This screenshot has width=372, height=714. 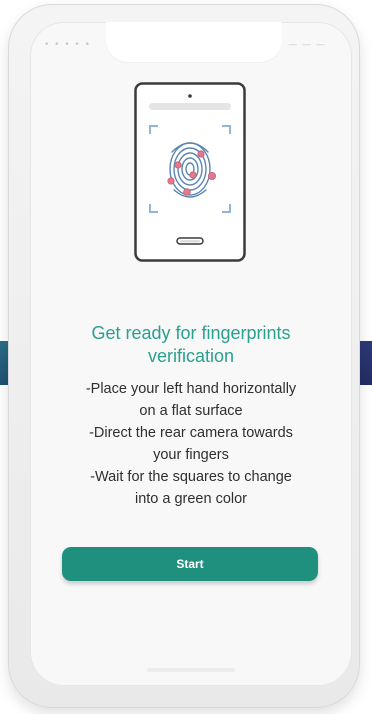 I want to click on title-text: Get ready for fingerprints verification, so click(x=191, y=344).